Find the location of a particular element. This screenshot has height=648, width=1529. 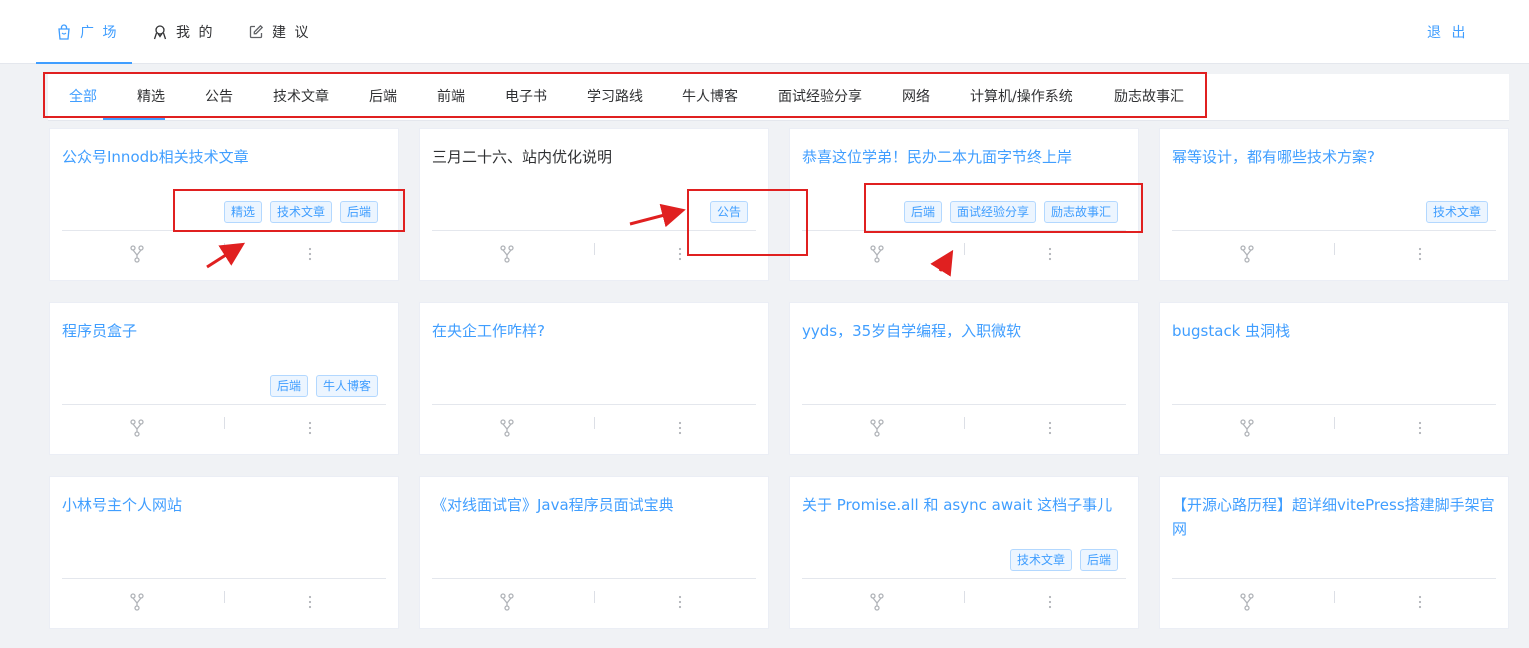

category-tab-learning-path: 学习路线 is located at coordinates (615, 97).